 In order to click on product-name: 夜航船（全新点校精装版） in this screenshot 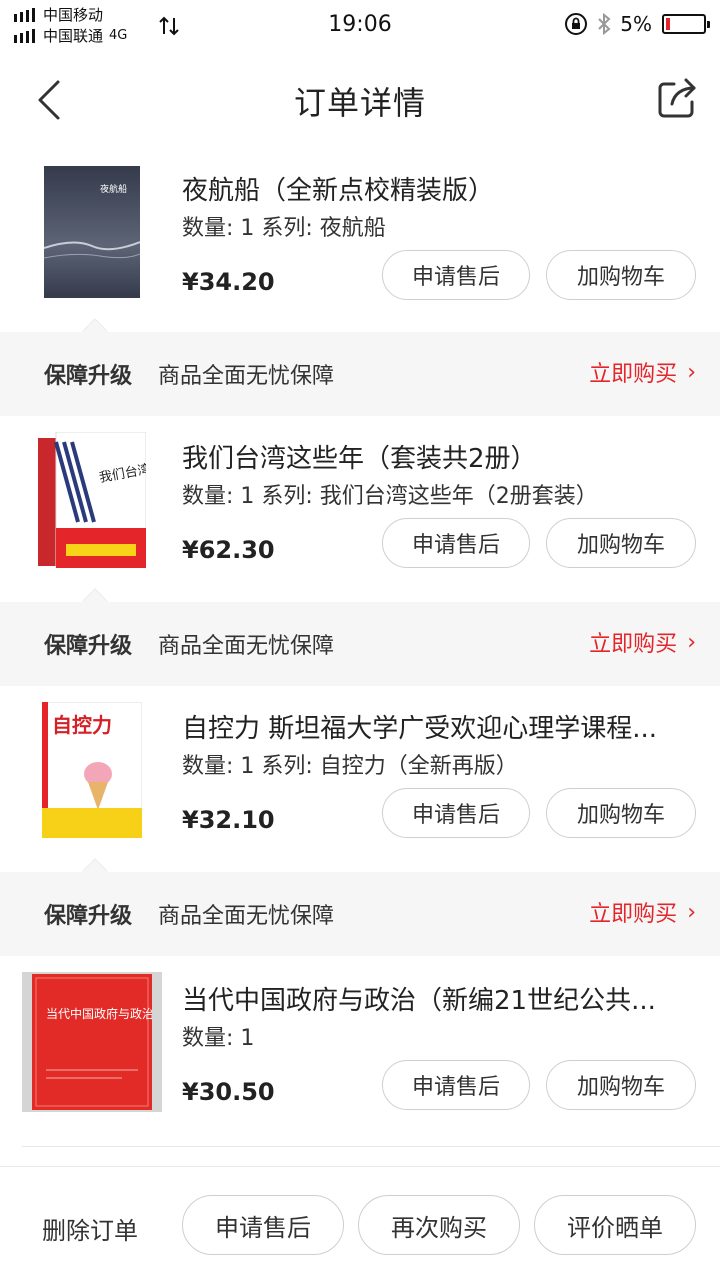, I will do `click(437, 188)`.